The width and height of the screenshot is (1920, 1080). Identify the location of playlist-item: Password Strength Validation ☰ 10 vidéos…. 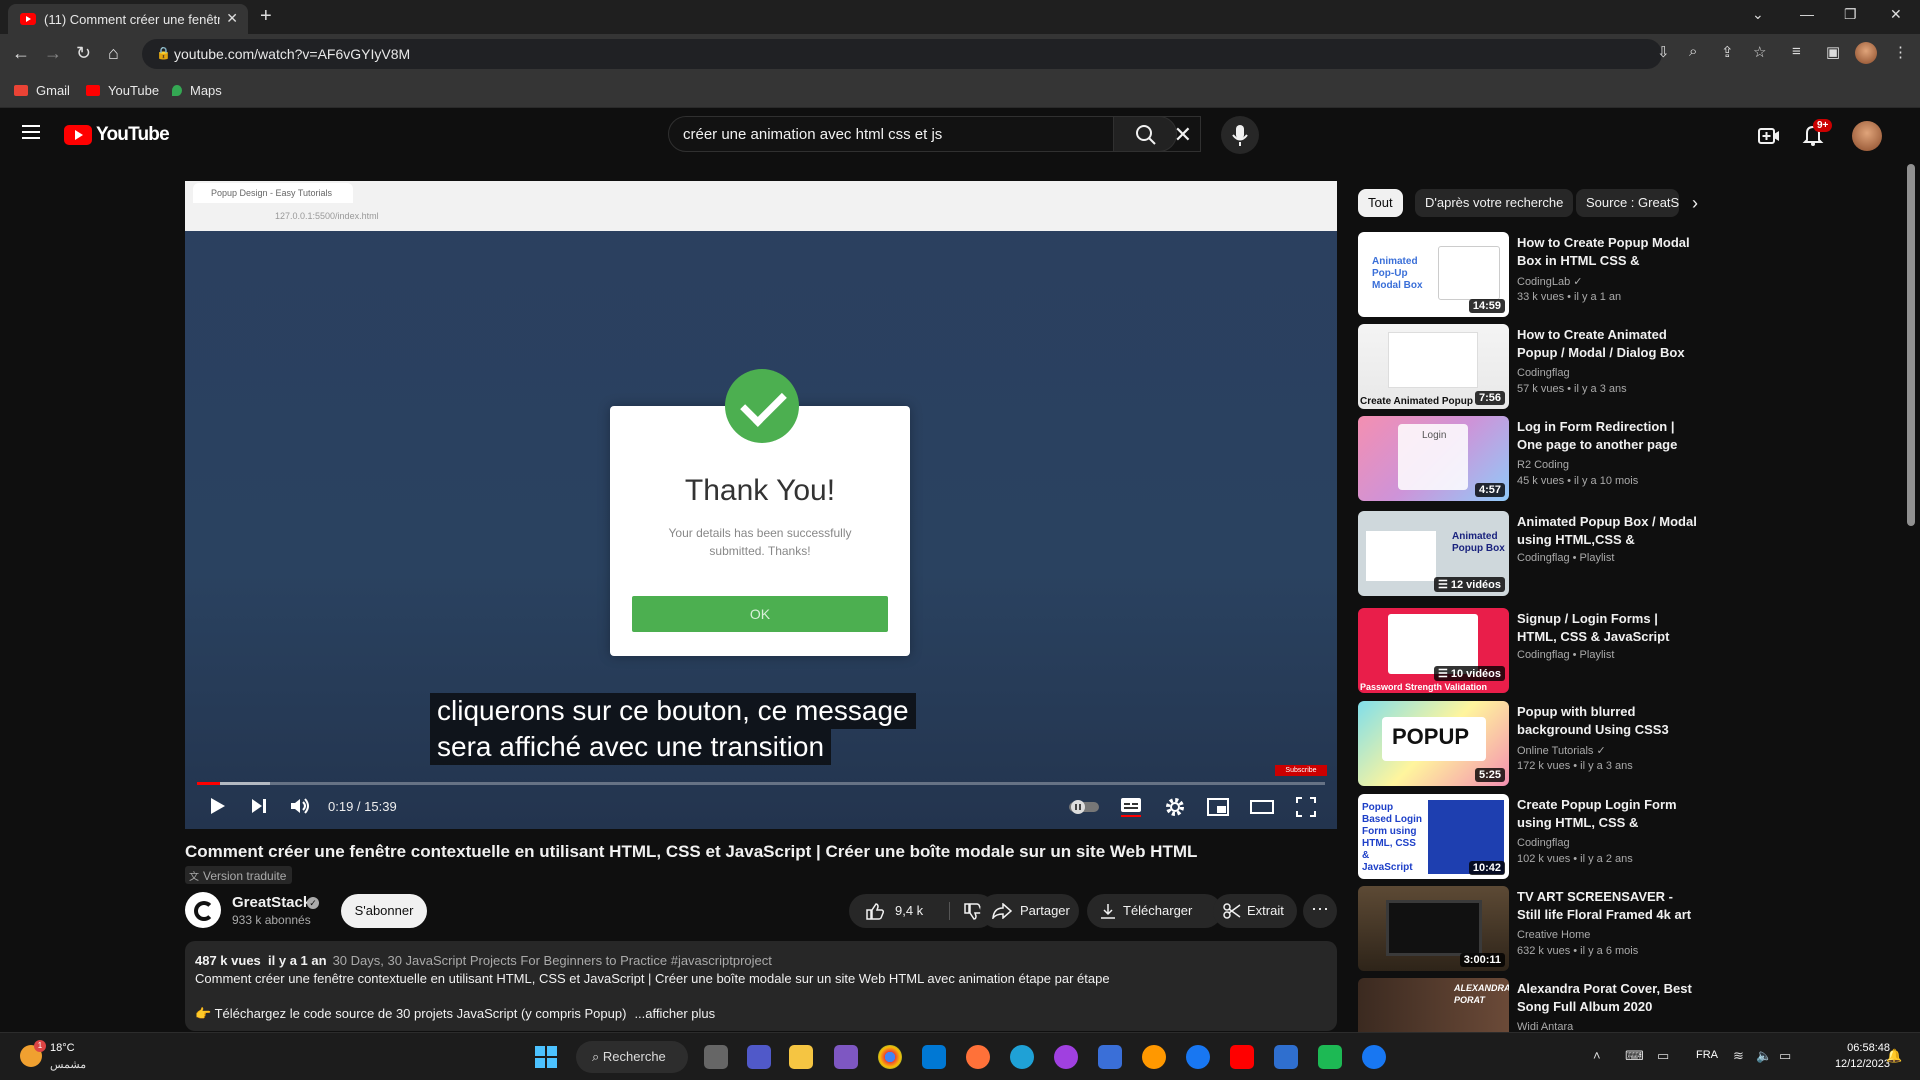
(1528, 651).